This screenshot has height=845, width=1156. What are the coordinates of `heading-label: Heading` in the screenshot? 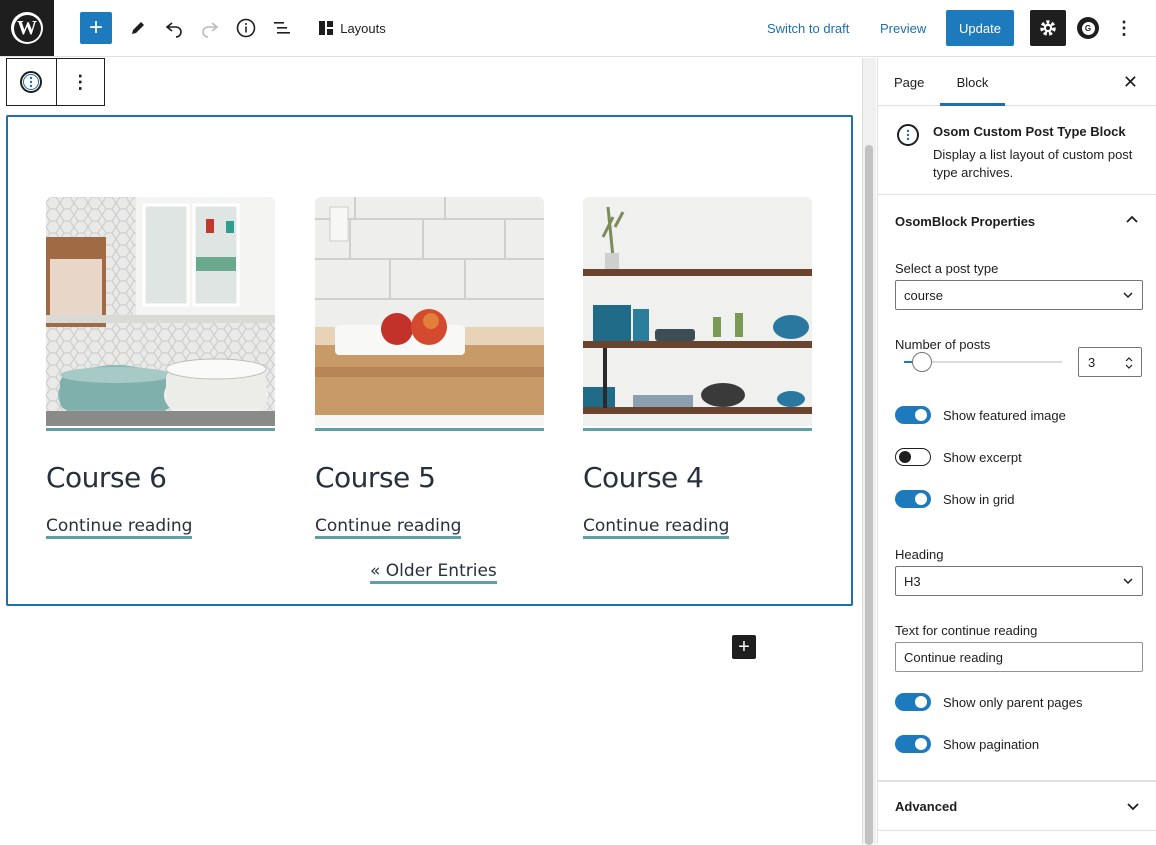 It's located at (919, 554).